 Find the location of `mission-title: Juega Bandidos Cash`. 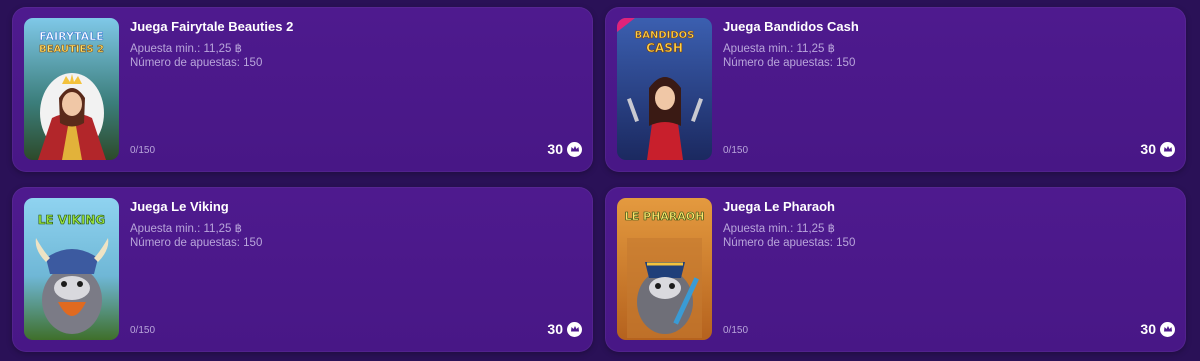

mission-title: Juega Bandidos Cash is located at coordinates (791, 26).